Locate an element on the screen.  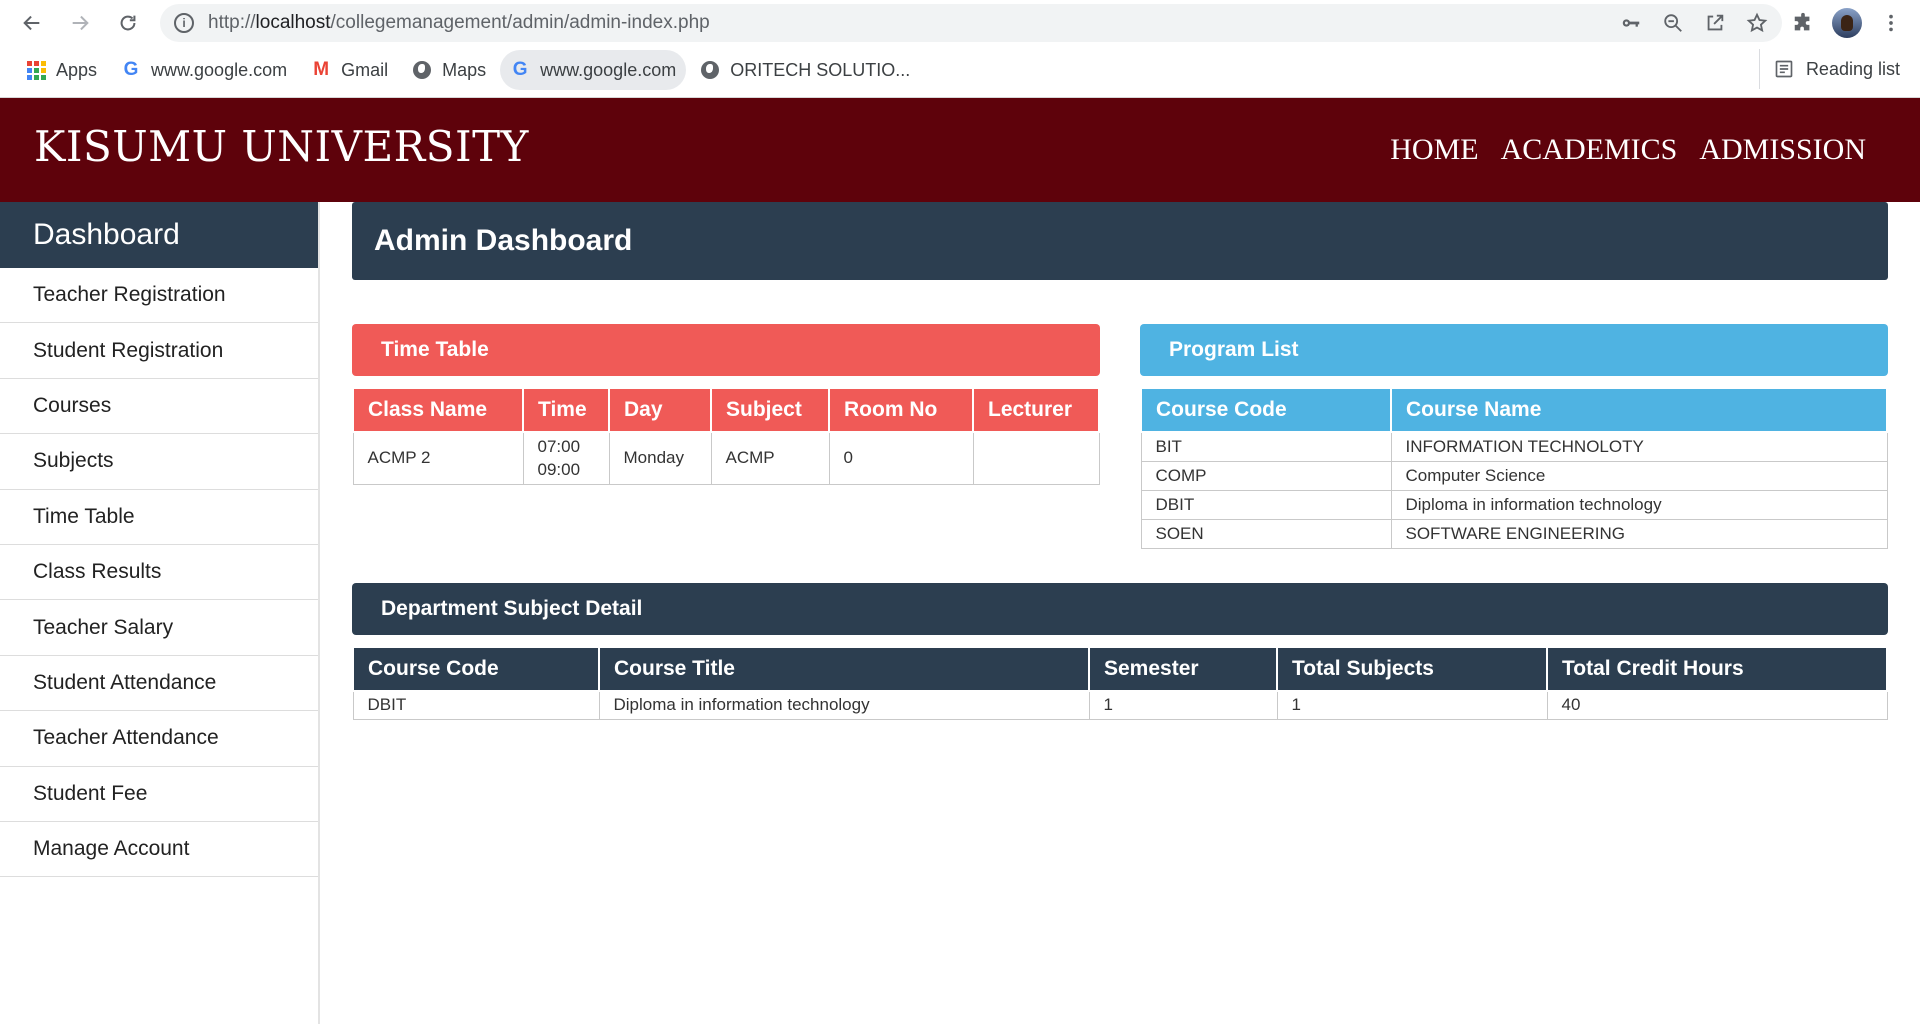
sidebar-item-student-registration: Student Registration is located at coordinates (159, 351).